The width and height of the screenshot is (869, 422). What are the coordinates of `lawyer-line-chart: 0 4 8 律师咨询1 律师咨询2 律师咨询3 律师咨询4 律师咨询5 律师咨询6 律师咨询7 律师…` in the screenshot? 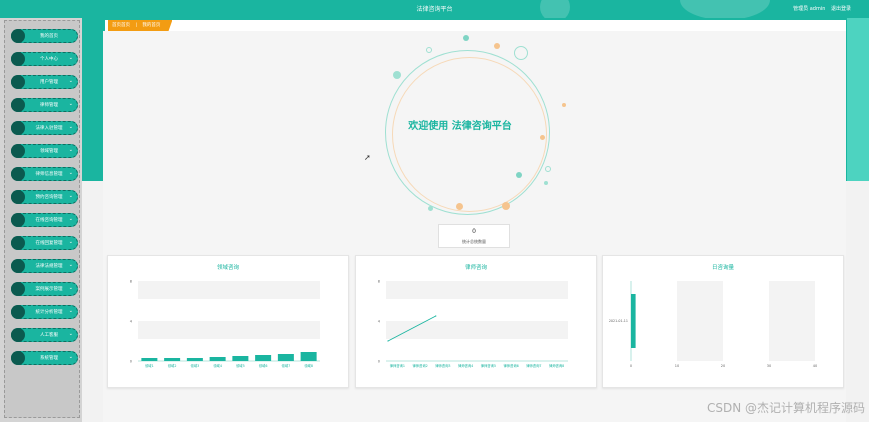 It's located at (473, 324).